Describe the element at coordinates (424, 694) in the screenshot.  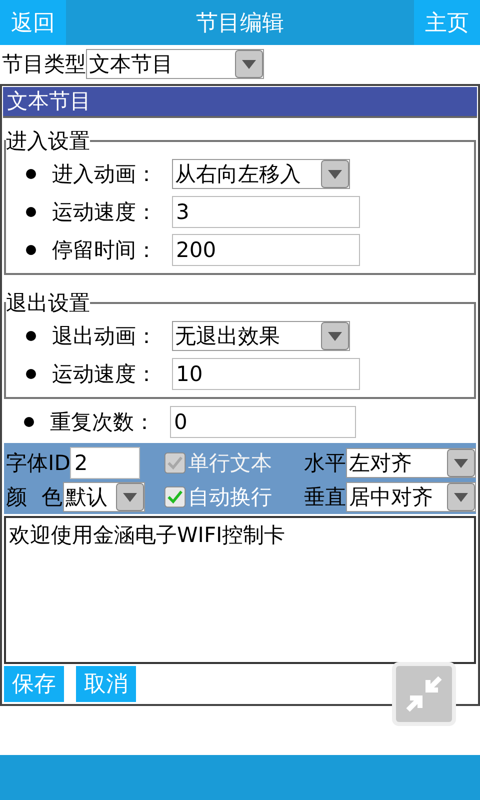
I see `collapse-button` at that location.